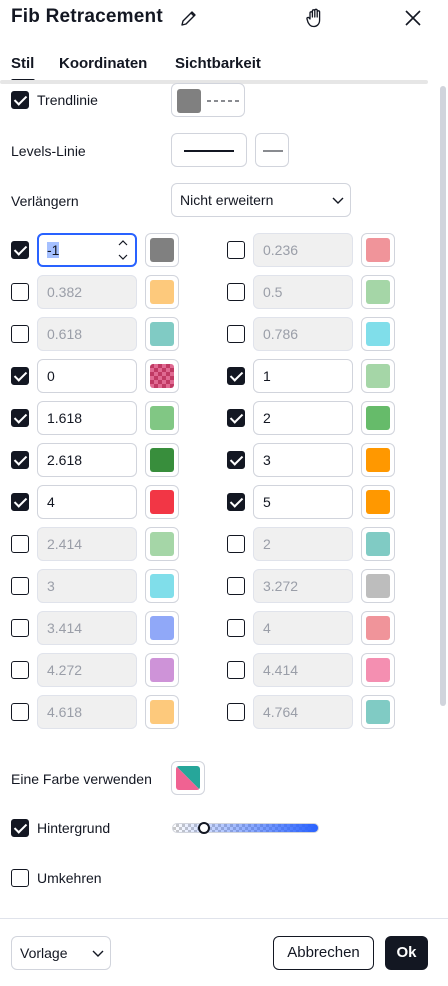 This screenshot has width=448, height=986. What do you see at coordinates (303, 712) in the screenshot?
I see `level-value-input: 4.764` at bounding box center [303, 712].